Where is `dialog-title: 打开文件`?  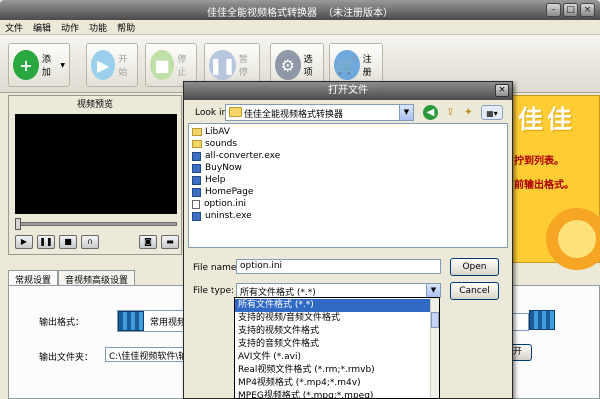
dialog-title: 打开文件 is located at coordinates (348, 91).